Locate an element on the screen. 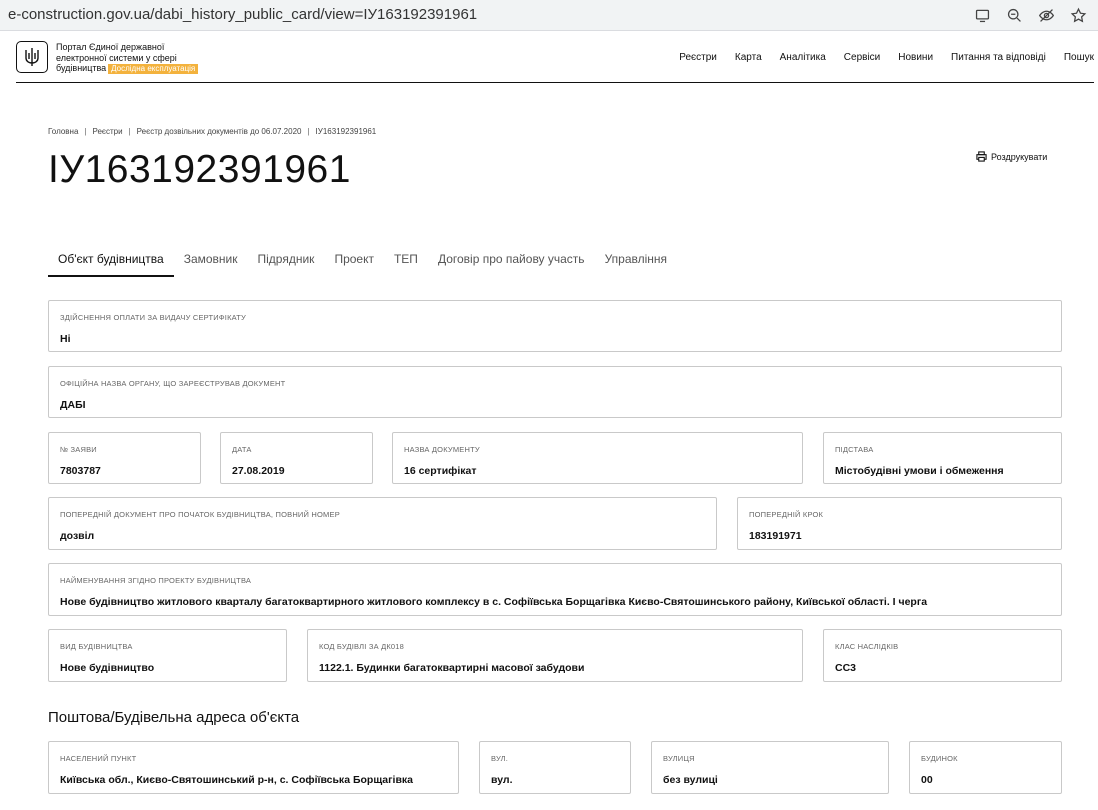 The width and height of the screenshot is (1098, 810). tab-shared-participation: Договір про пайову участь is located at coordinates (511, 260).